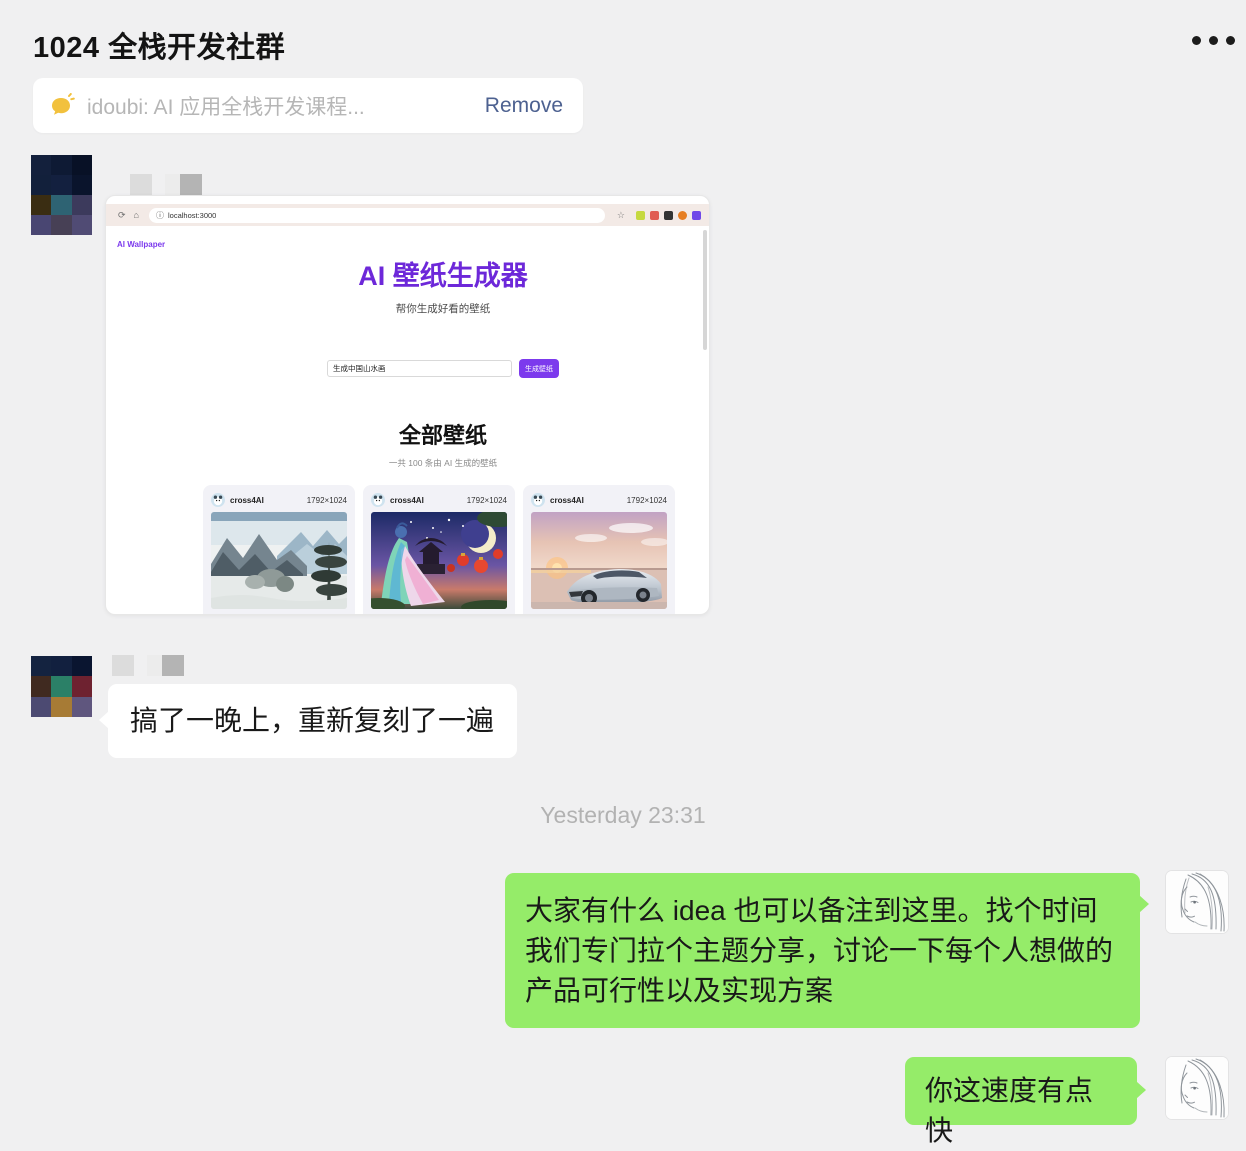 This screenshot has width=1246, height=1151. What do you see at coordinates (1009, 1110) in the screenshot?
I see `message-text: 你这速度有点快` at bounding box center [1009, 1110].